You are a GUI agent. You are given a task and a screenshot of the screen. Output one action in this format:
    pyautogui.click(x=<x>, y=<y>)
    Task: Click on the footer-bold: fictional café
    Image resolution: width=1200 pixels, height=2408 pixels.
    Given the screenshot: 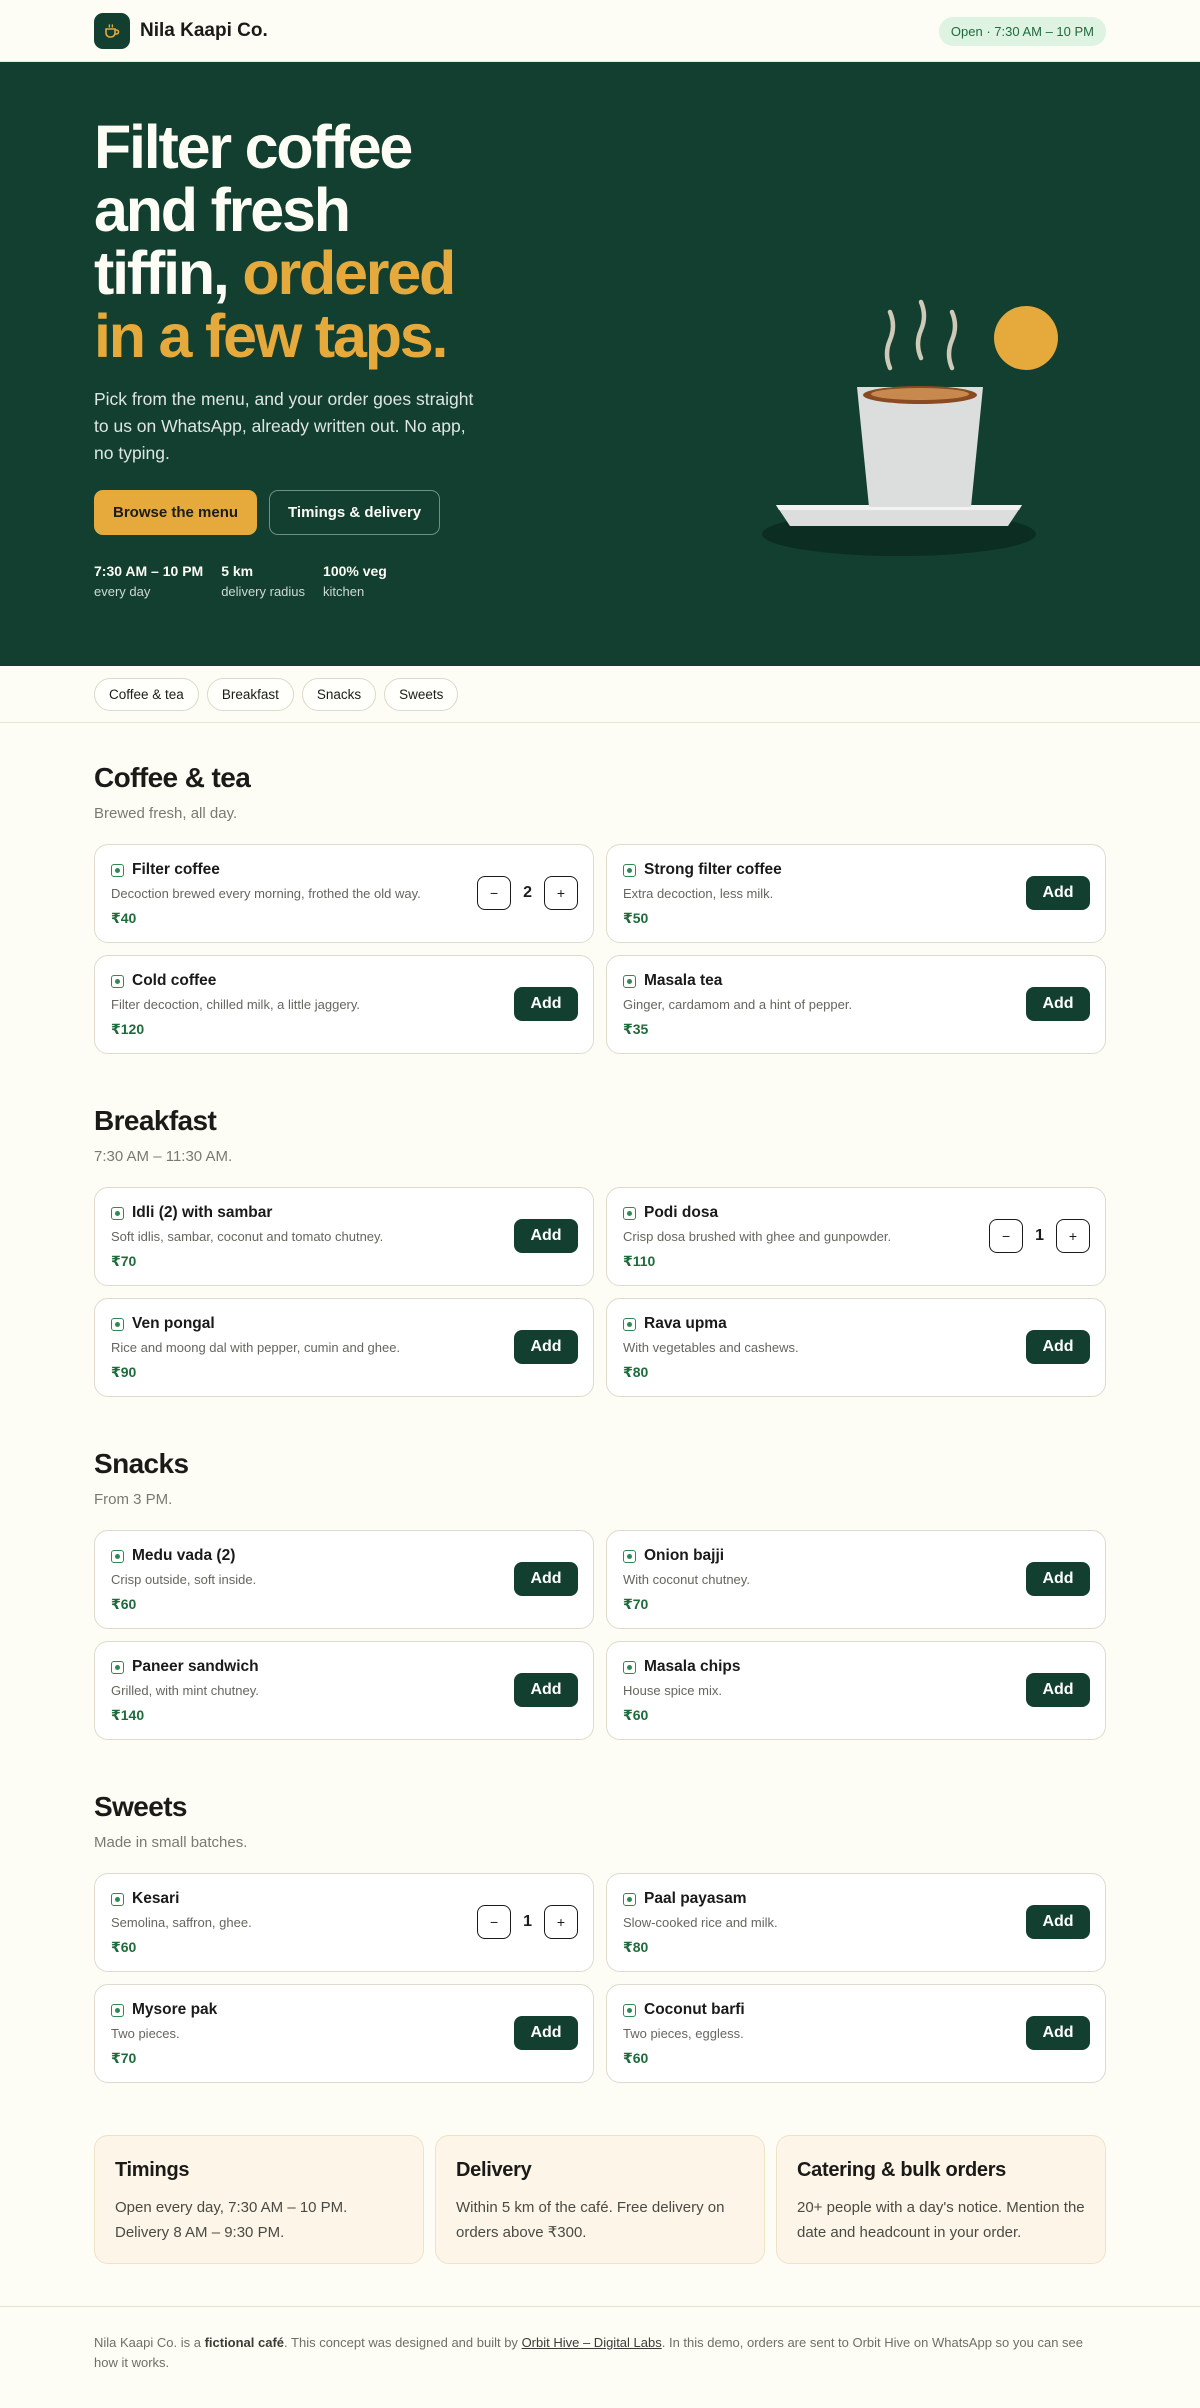 What is the action you would take?
    pyautogui.click(x=244, y=2342)
    